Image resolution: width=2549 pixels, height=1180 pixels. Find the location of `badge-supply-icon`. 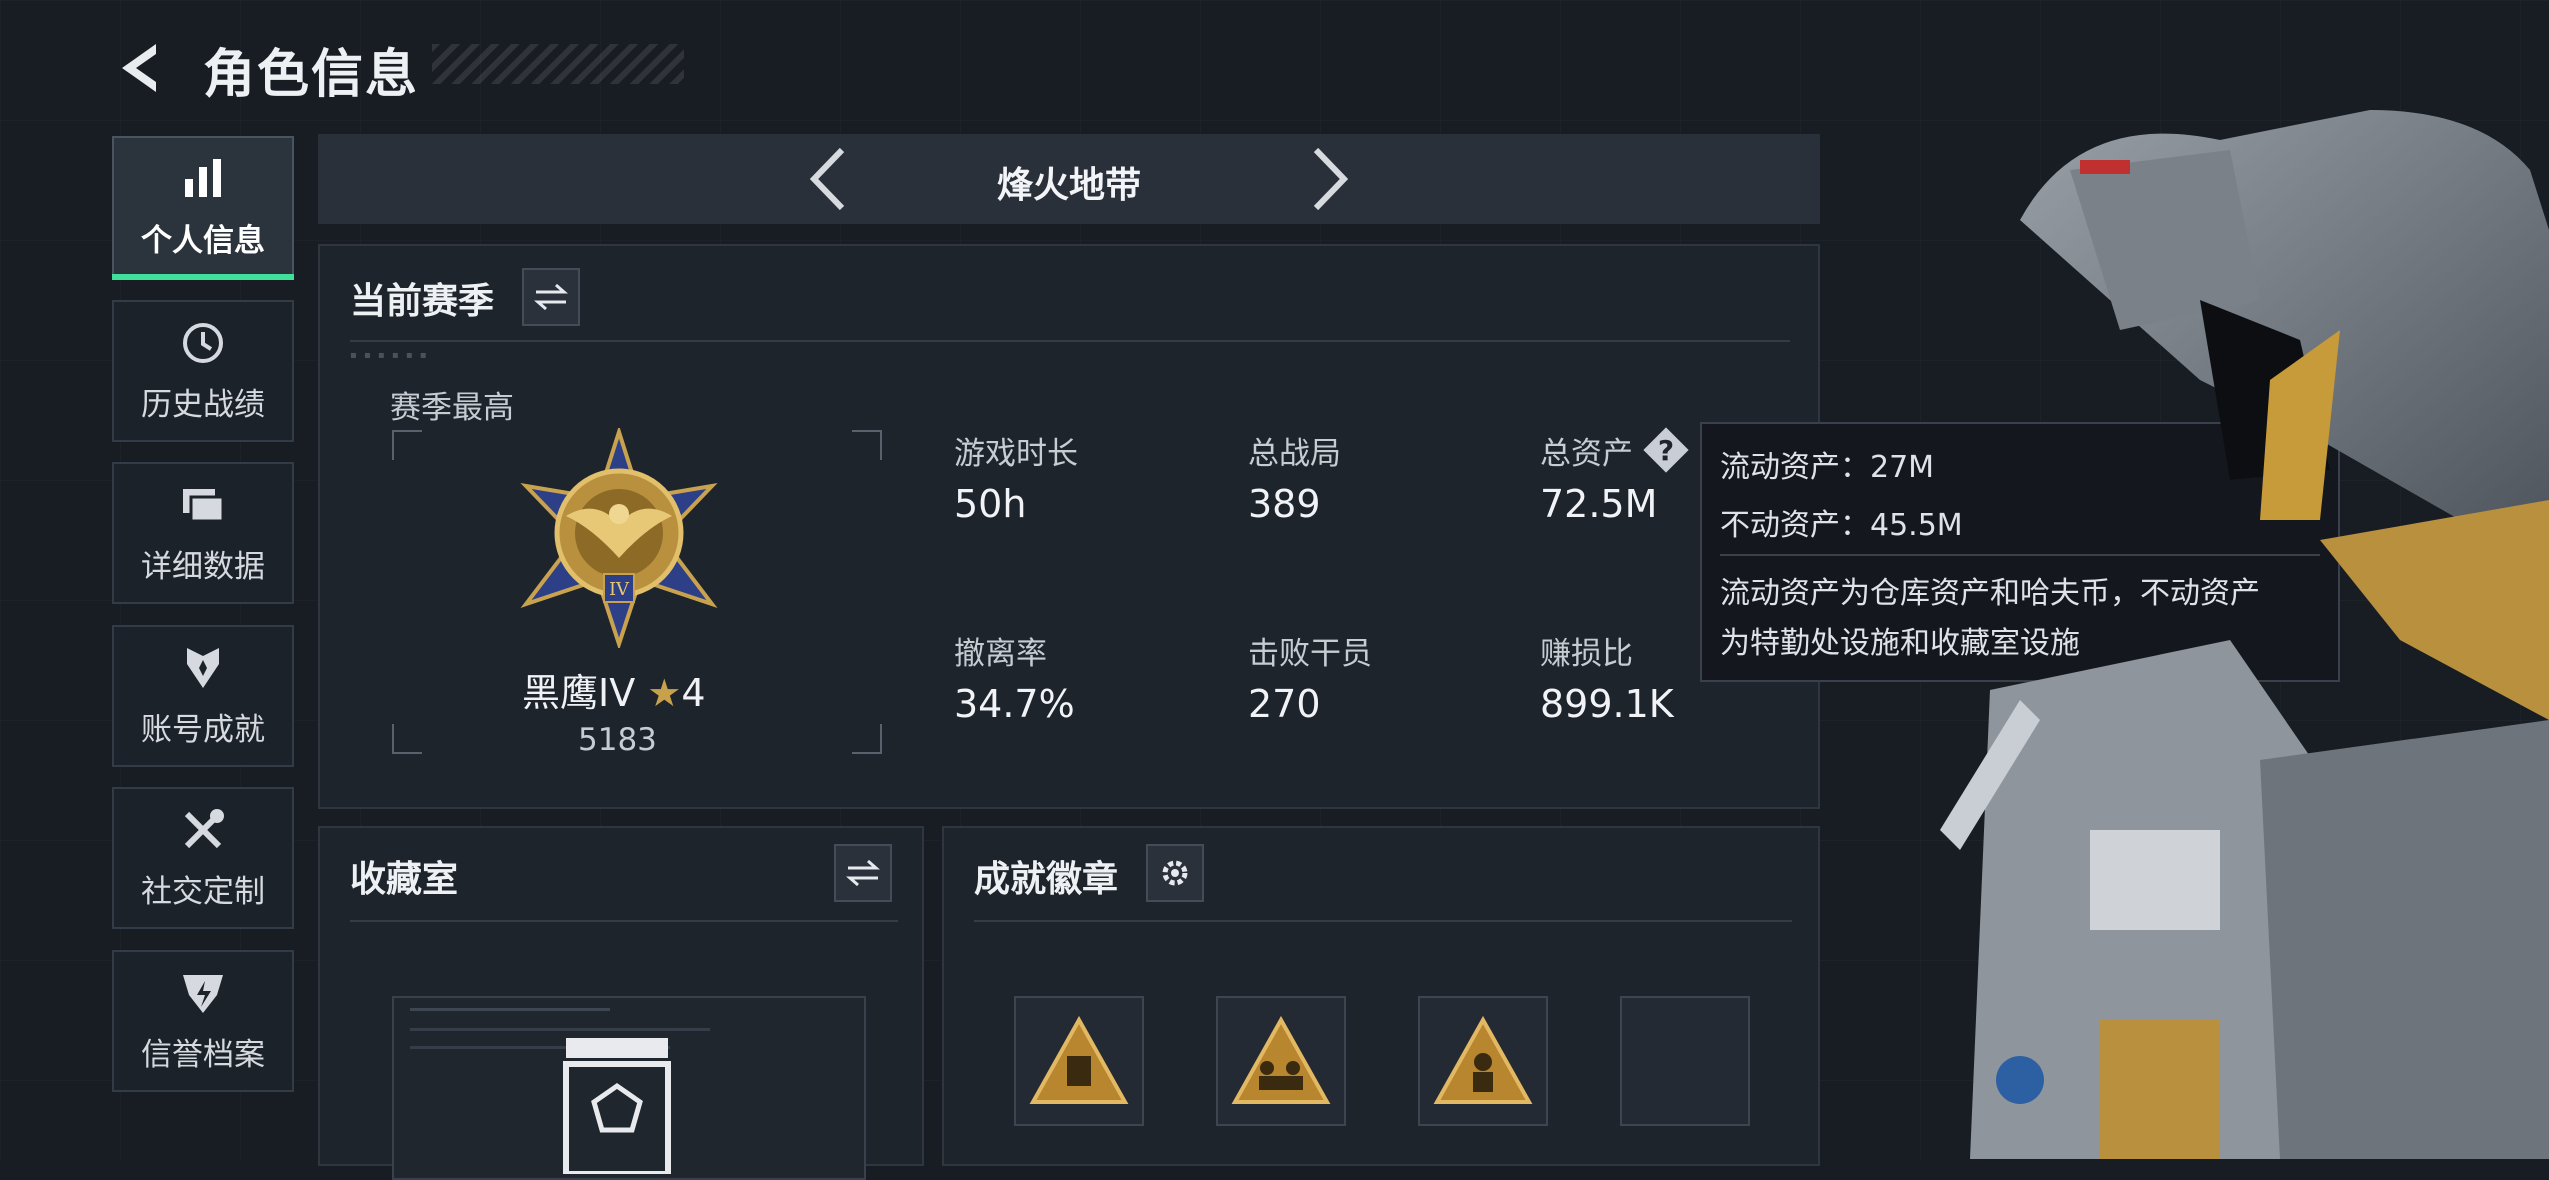

badge-supply-icon is located at coordinates (1079, 1060).